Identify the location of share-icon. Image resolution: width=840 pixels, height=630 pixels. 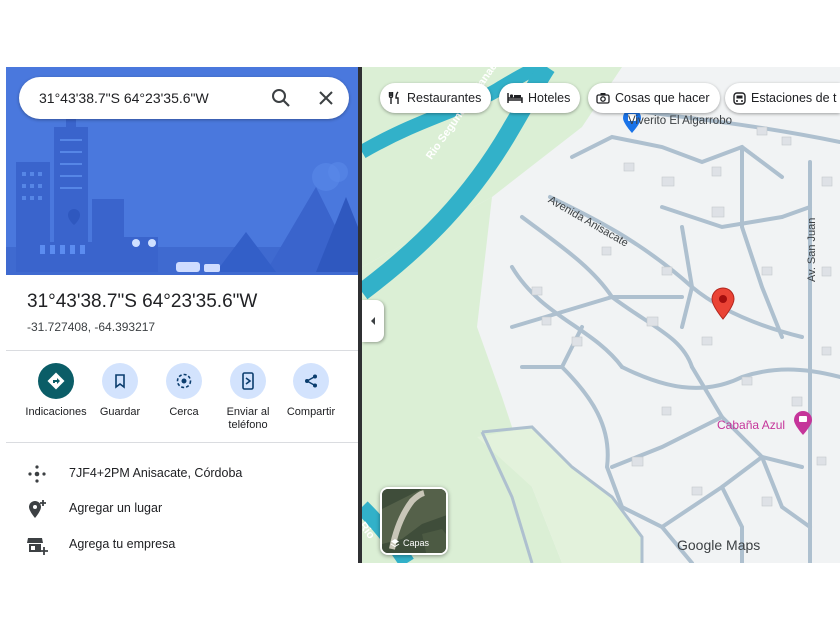
(311, 381).